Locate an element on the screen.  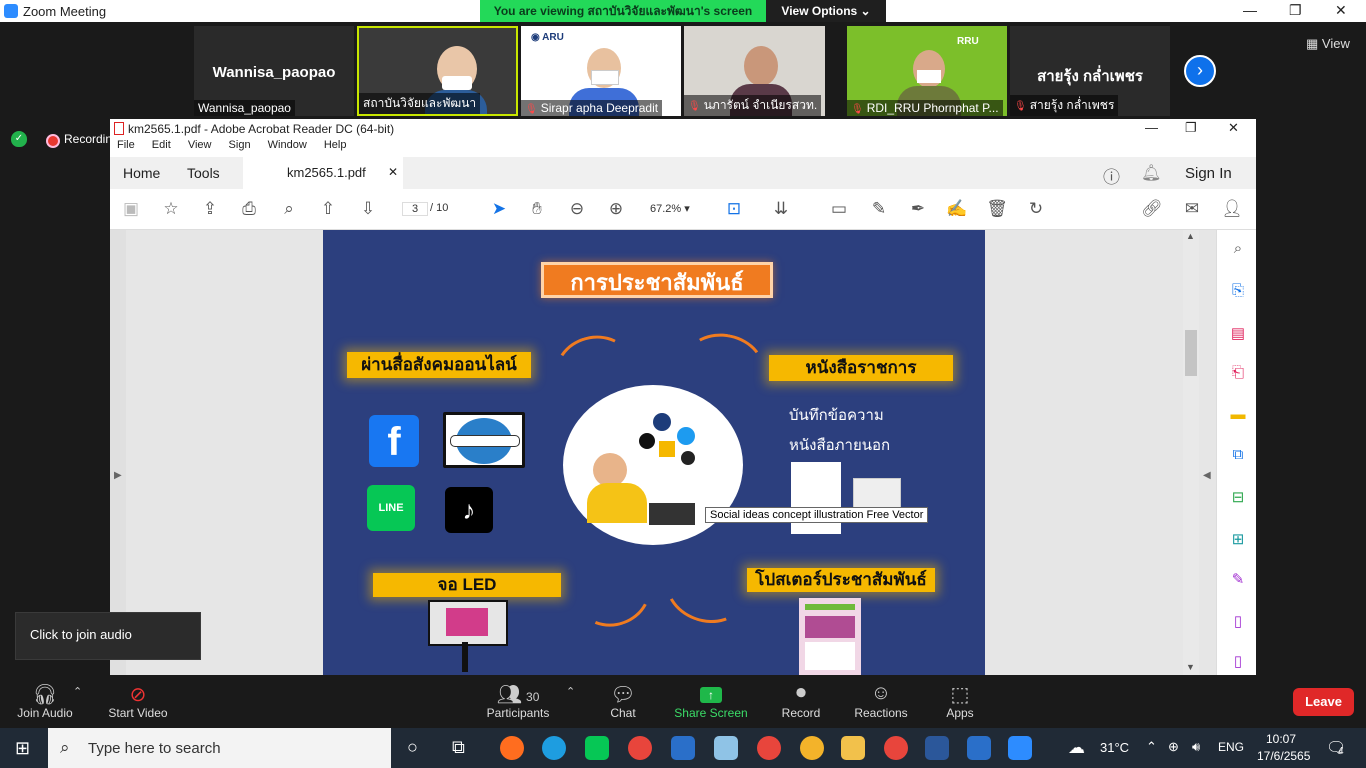
taskbar-search-box: ⌕ Type here to search is located at coordinates (219, 748).